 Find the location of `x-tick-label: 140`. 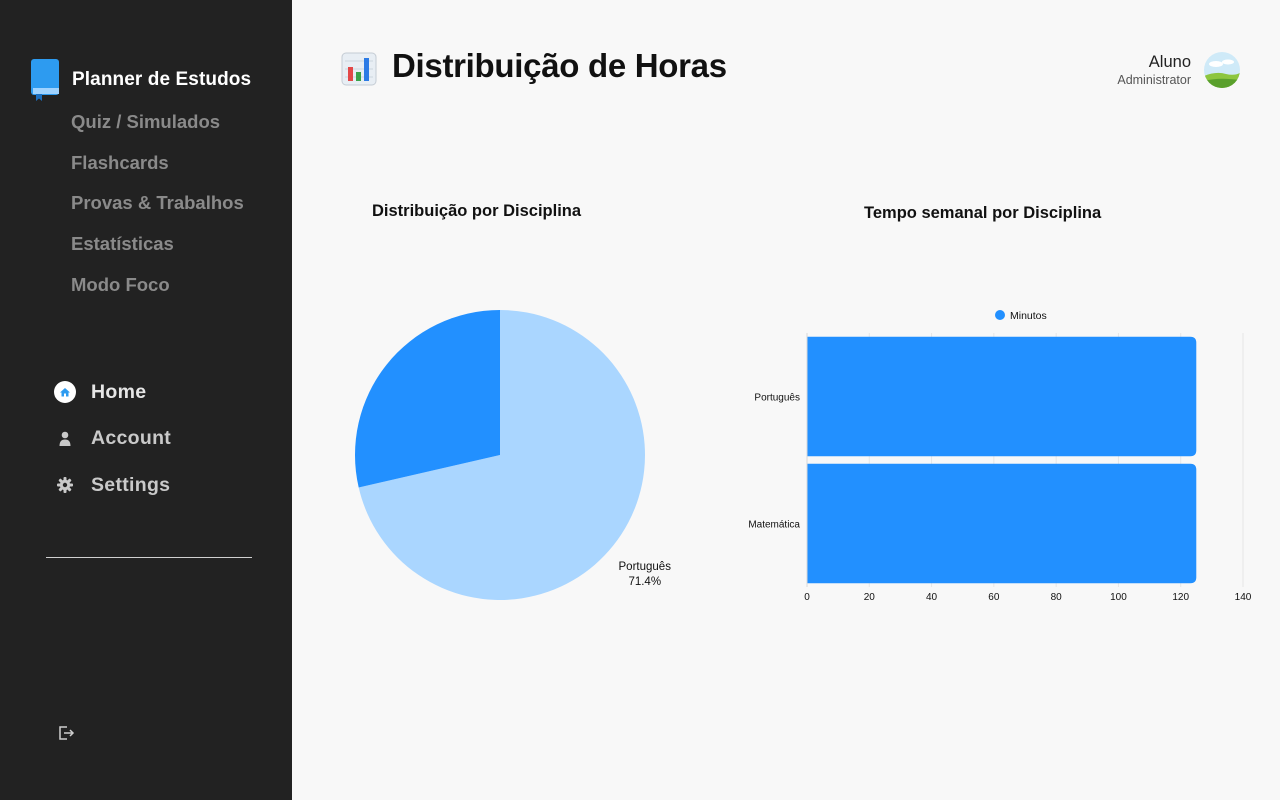

x-tick-label: 140 is located at coordinates (1243, 597).